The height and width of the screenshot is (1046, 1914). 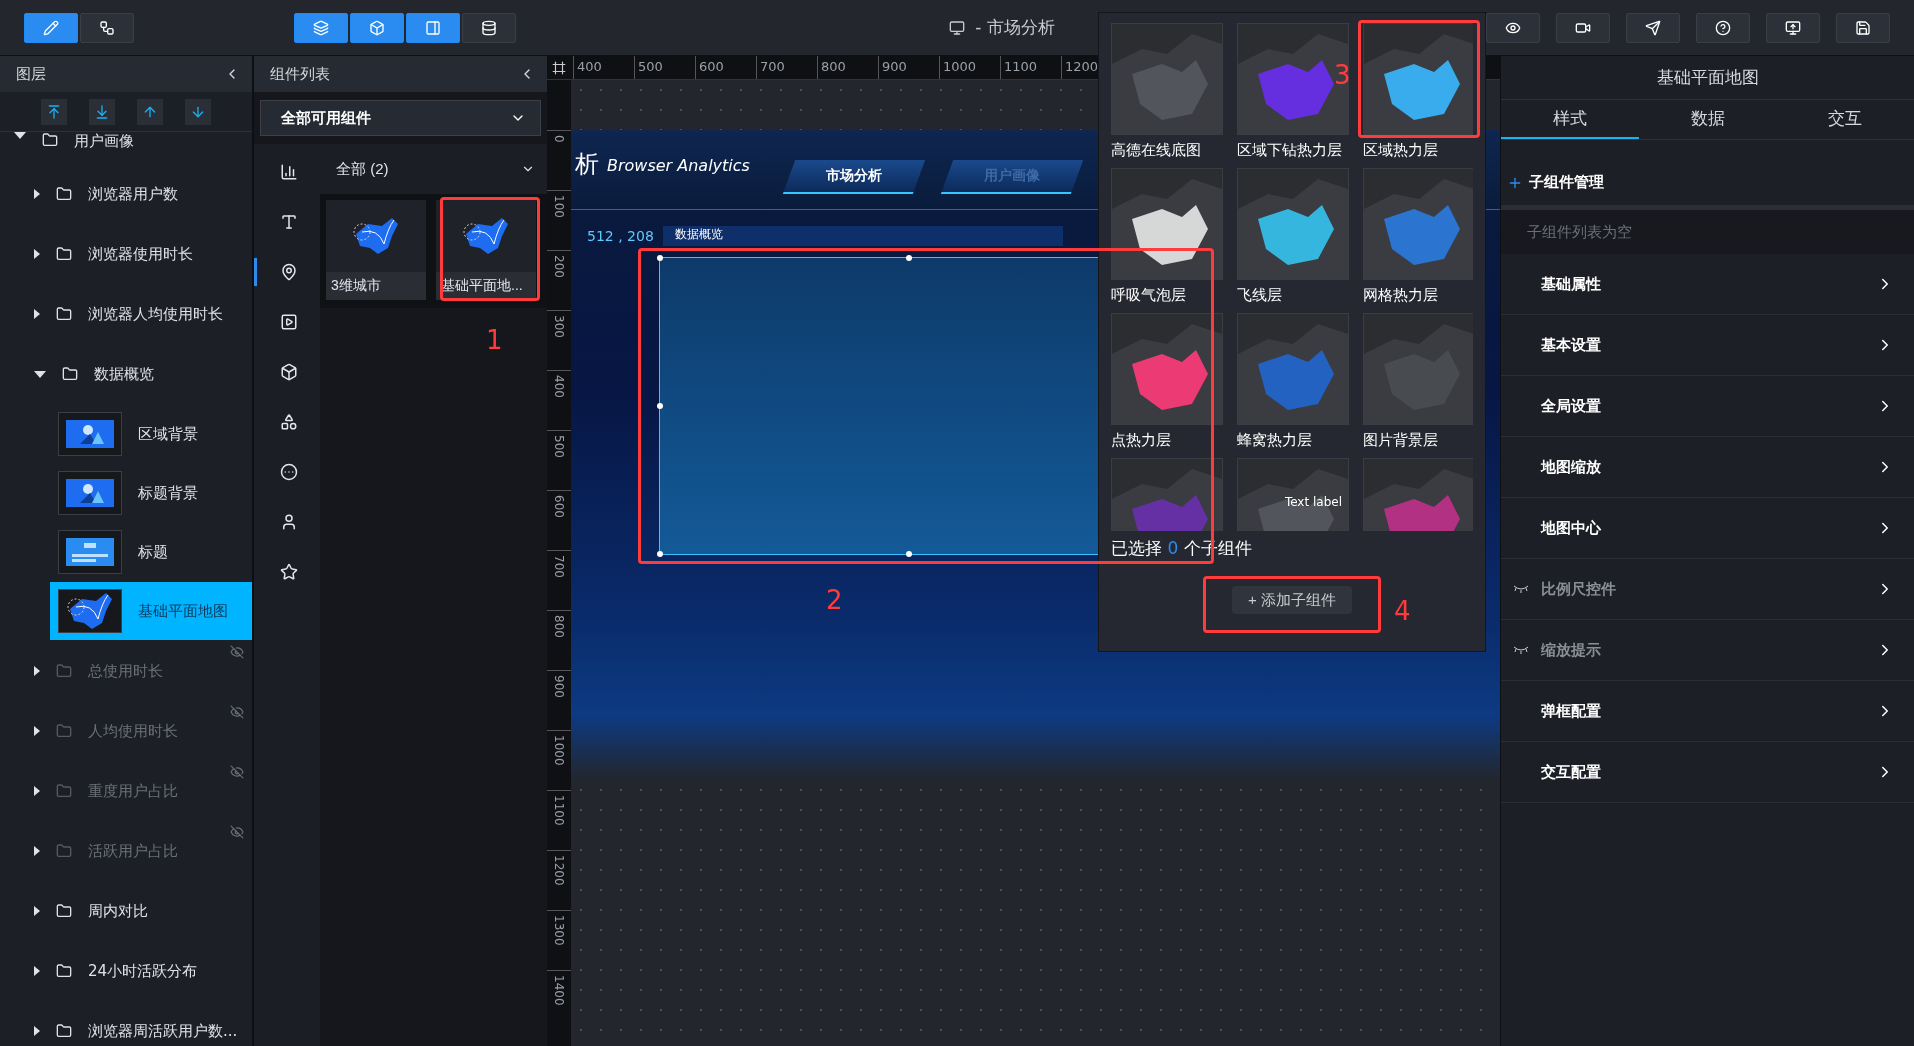 I want to click on layers-button, so click(x=321, y=27).